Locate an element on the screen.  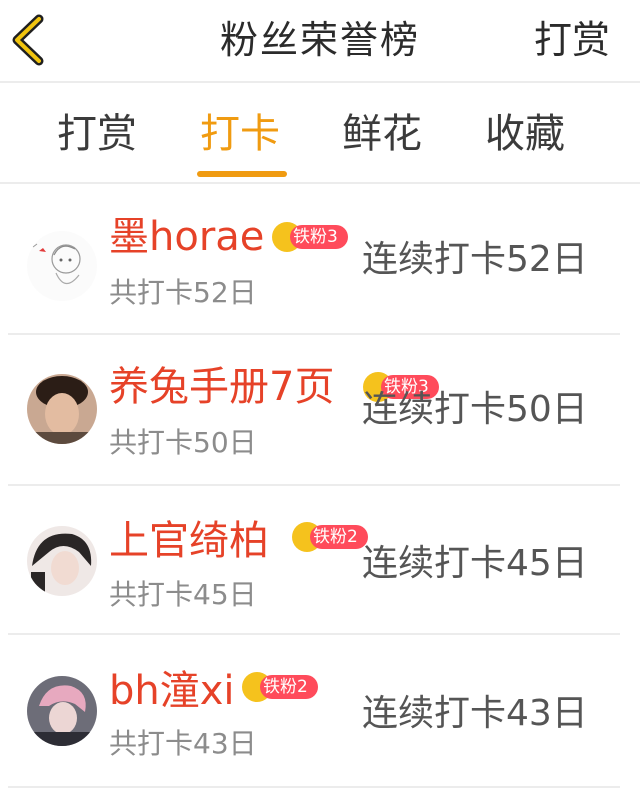
user-name: bh潼xi is located at coordinates (172, 691).